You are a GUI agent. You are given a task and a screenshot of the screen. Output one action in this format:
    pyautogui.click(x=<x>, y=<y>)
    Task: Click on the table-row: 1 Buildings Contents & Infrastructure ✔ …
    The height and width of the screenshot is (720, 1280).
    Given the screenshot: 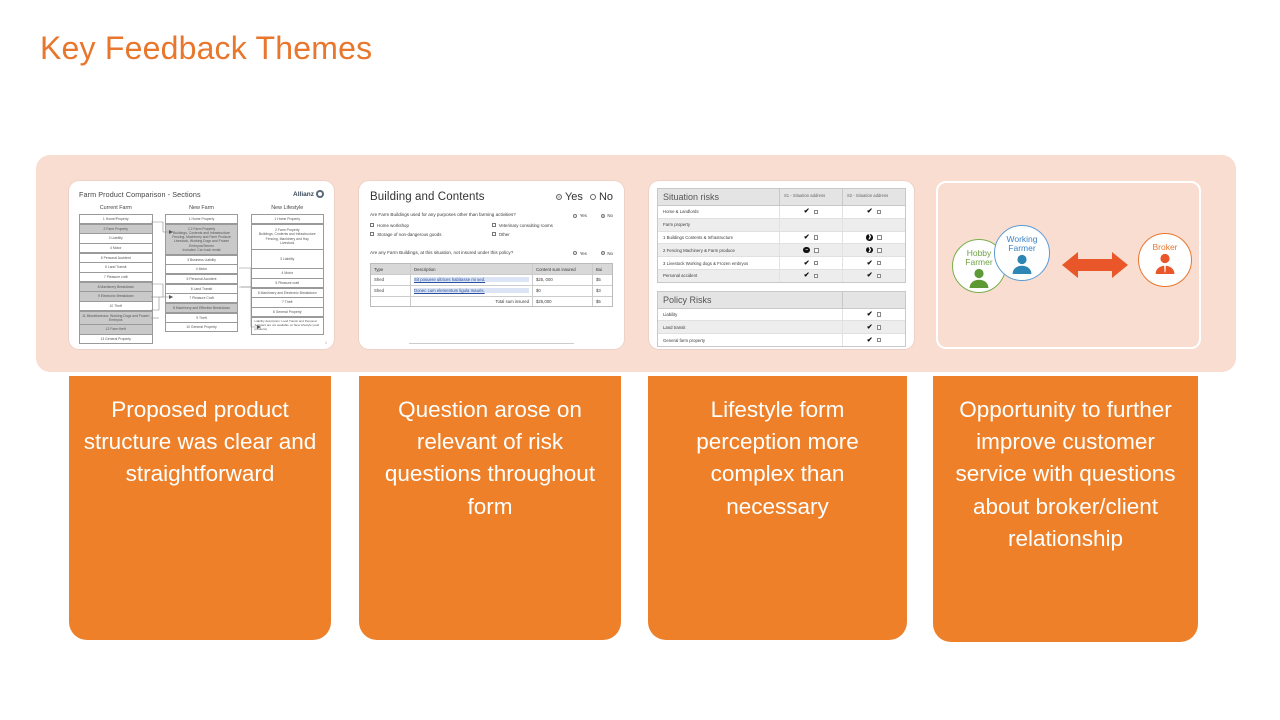 What is the action you would take?
    pyautogui.click(x=781, y=238)
    